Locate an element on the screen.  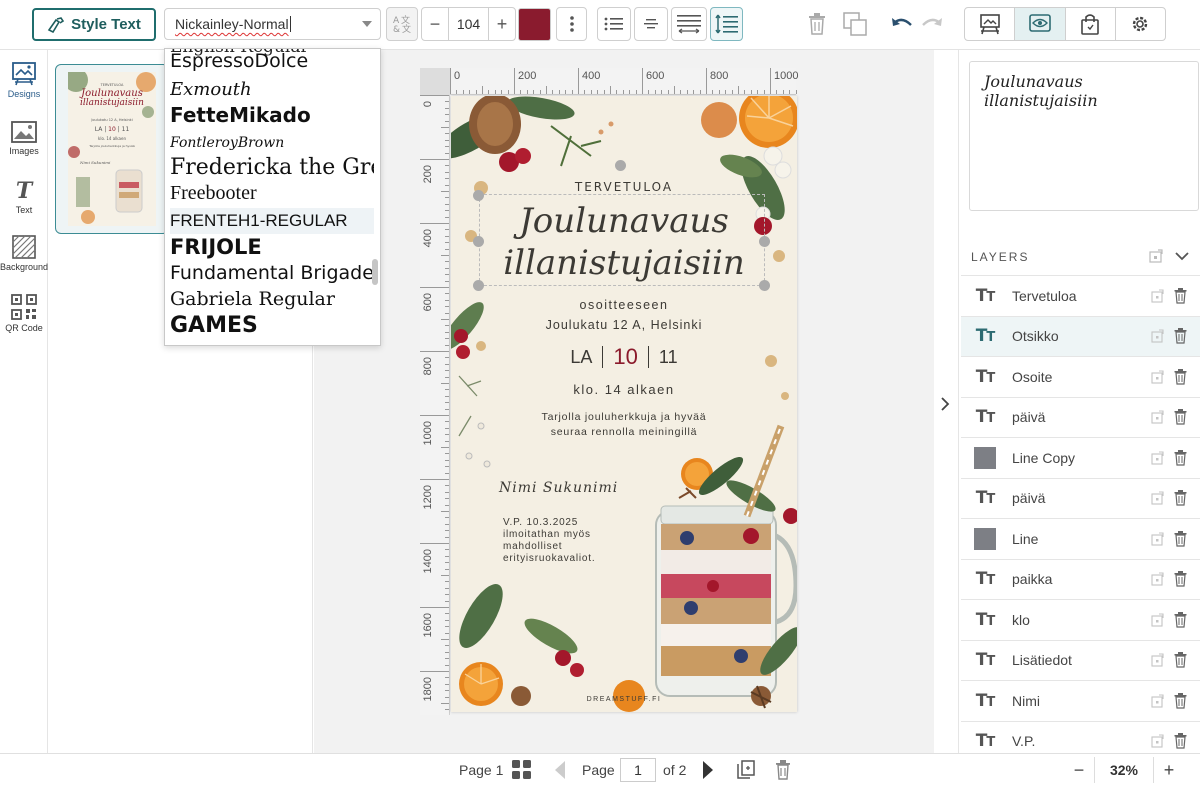
font-family-select: Nickainley-Normal is located at coordinates (272, 24).